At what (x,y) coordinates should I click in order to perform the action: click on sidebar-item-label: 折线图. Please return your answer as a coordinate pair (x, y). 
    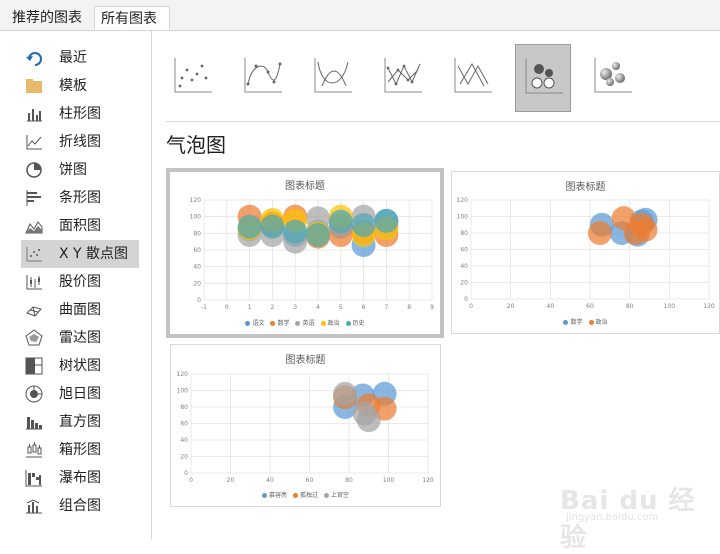
    Looking at the image, I should click on (80, 142).